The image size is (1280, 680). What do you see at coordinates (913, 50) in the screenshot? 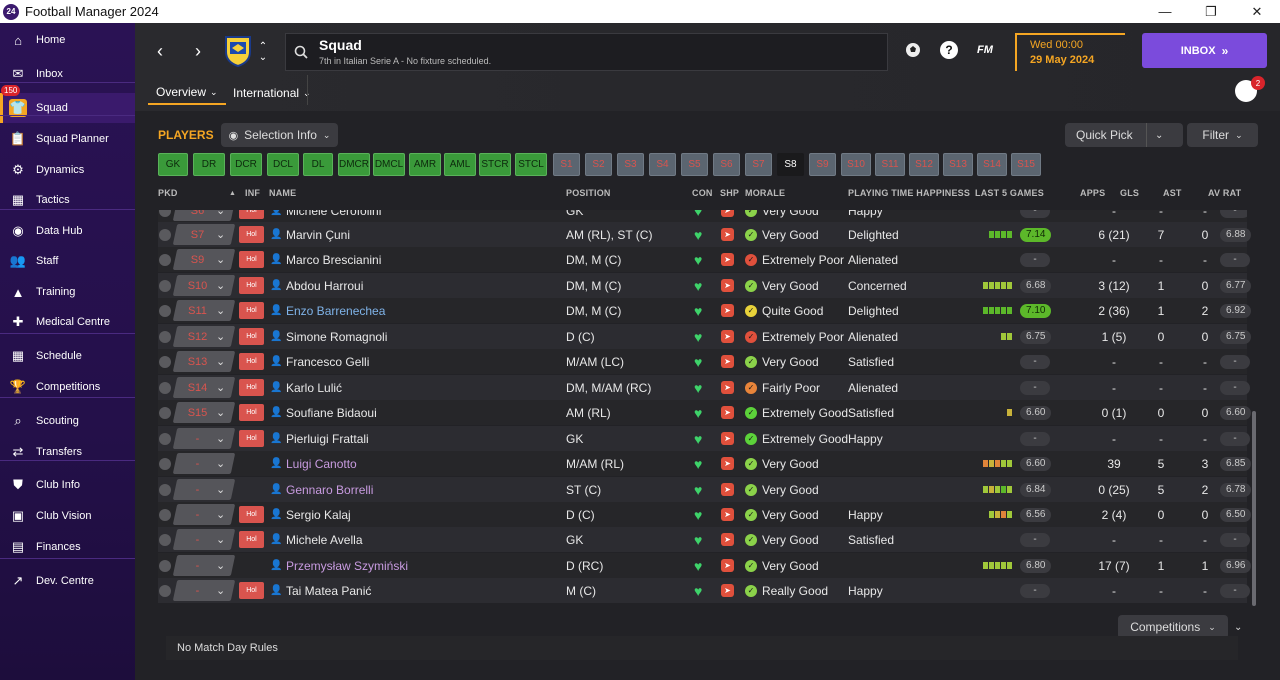
I see `football-icon` at bounding box center [913, 50].